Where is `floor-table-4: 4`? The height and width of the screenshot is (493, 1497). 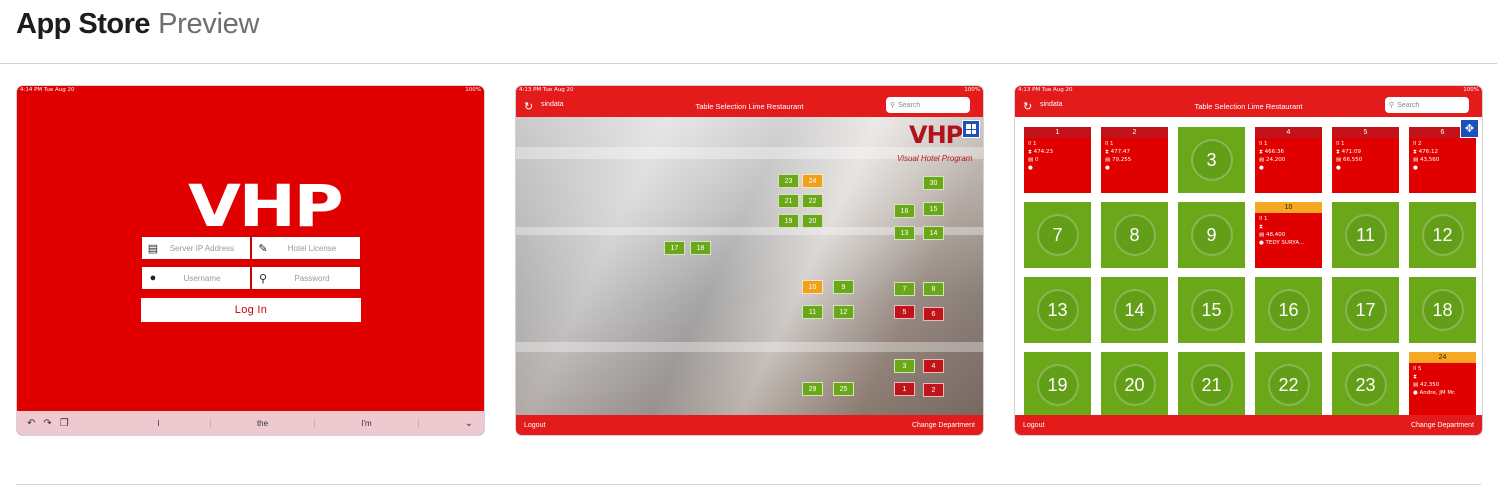 floor-table-4: 4 is located at coordinates (933, 366).